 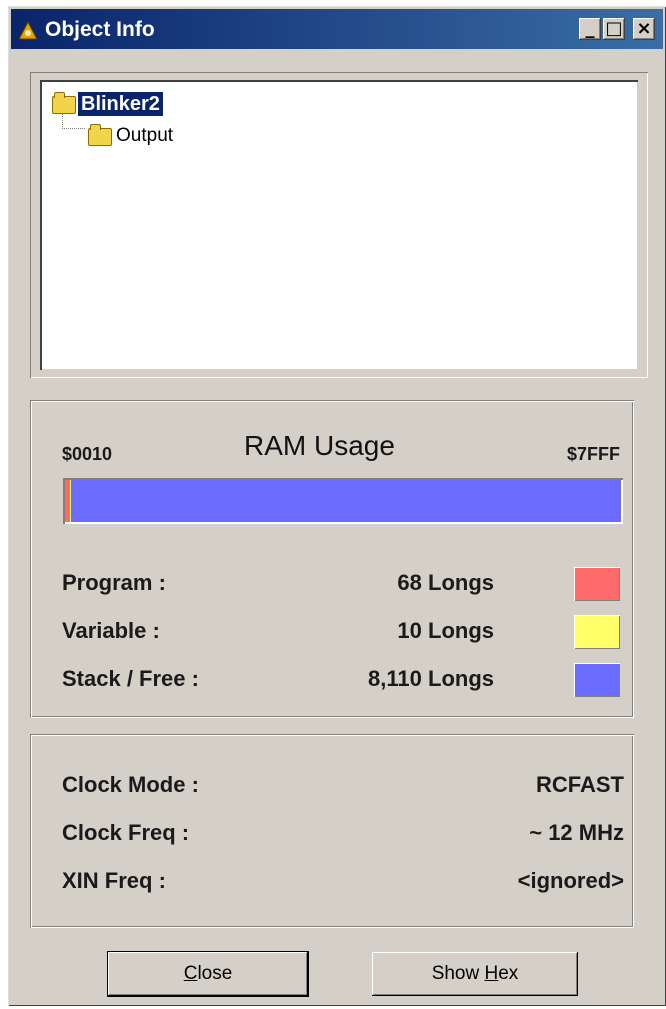 I want to click on title-bar: Object Info _ □ ×, so click(x=337, y=29).